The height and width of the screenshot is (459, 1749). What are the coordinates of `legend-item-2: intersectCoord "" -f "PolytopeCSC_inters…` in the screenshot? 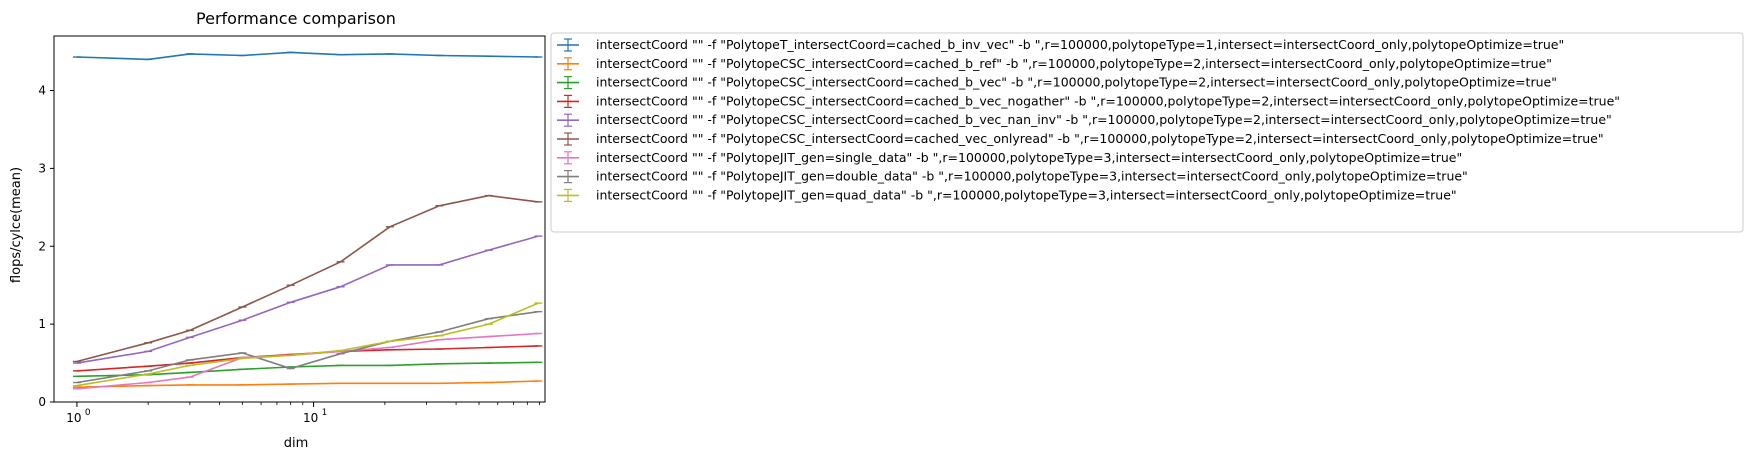 It's located at (1054, 63).